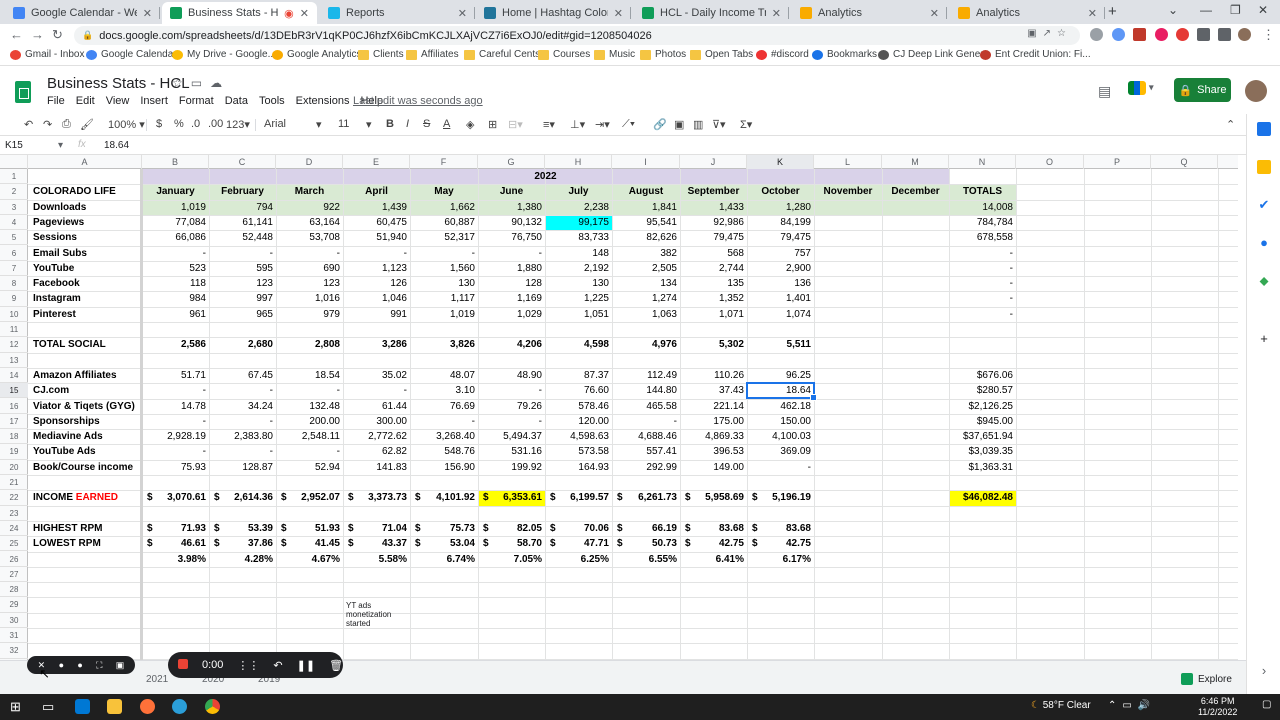 This screenshot has height=720, width=1280. What do you see at coordinates (1264, 167) in the screenshot?
I see `keep-icon` at bounding box center [1264, 167].